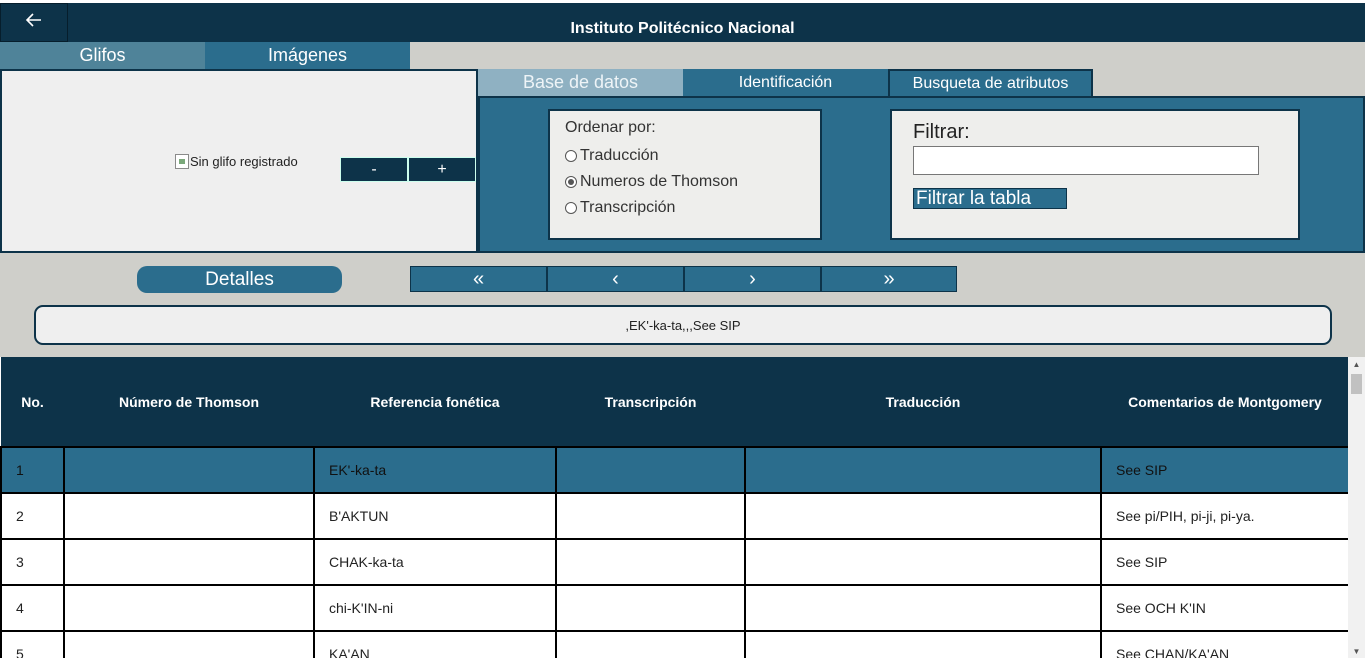 This screenshot has width=1365, height=658. What do you see at coordinates (1224, 402) in the screenshot?
I see `header-comentarios: Comentarios de Montgomery` at bounding box center [1224, 402].